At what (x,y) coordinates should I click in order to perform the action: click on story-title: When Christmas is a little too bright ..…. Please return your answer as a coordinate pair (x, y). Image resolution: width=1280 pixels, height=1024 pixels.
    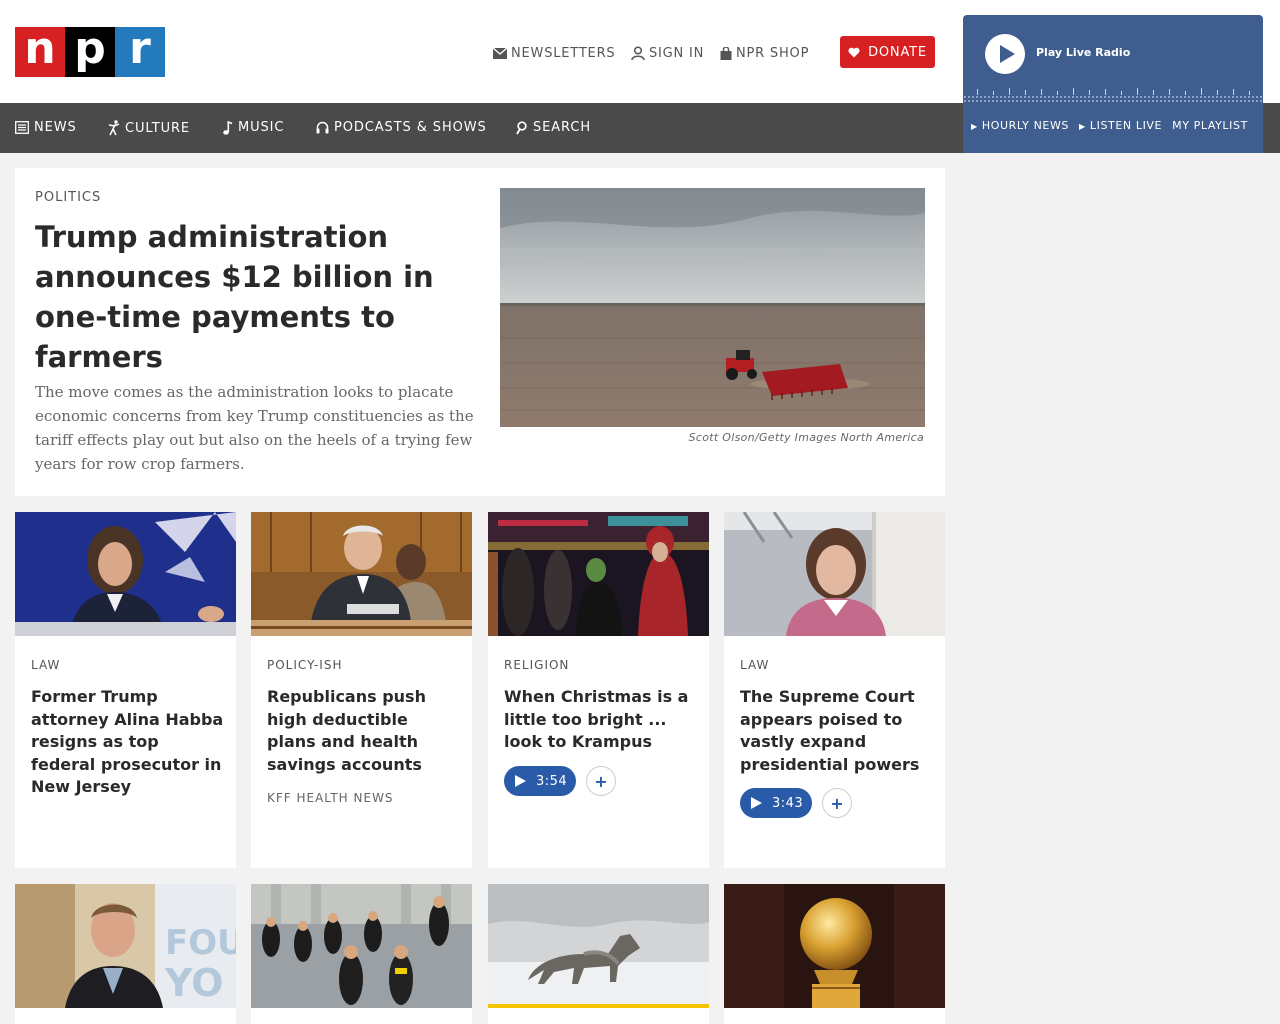
    Looking at the image, I should click on (601, 720).